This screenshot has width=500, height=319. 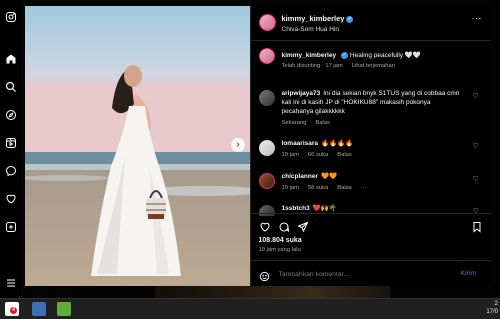 I want to click on notification-badge: 4, so click(x=13, y=310).